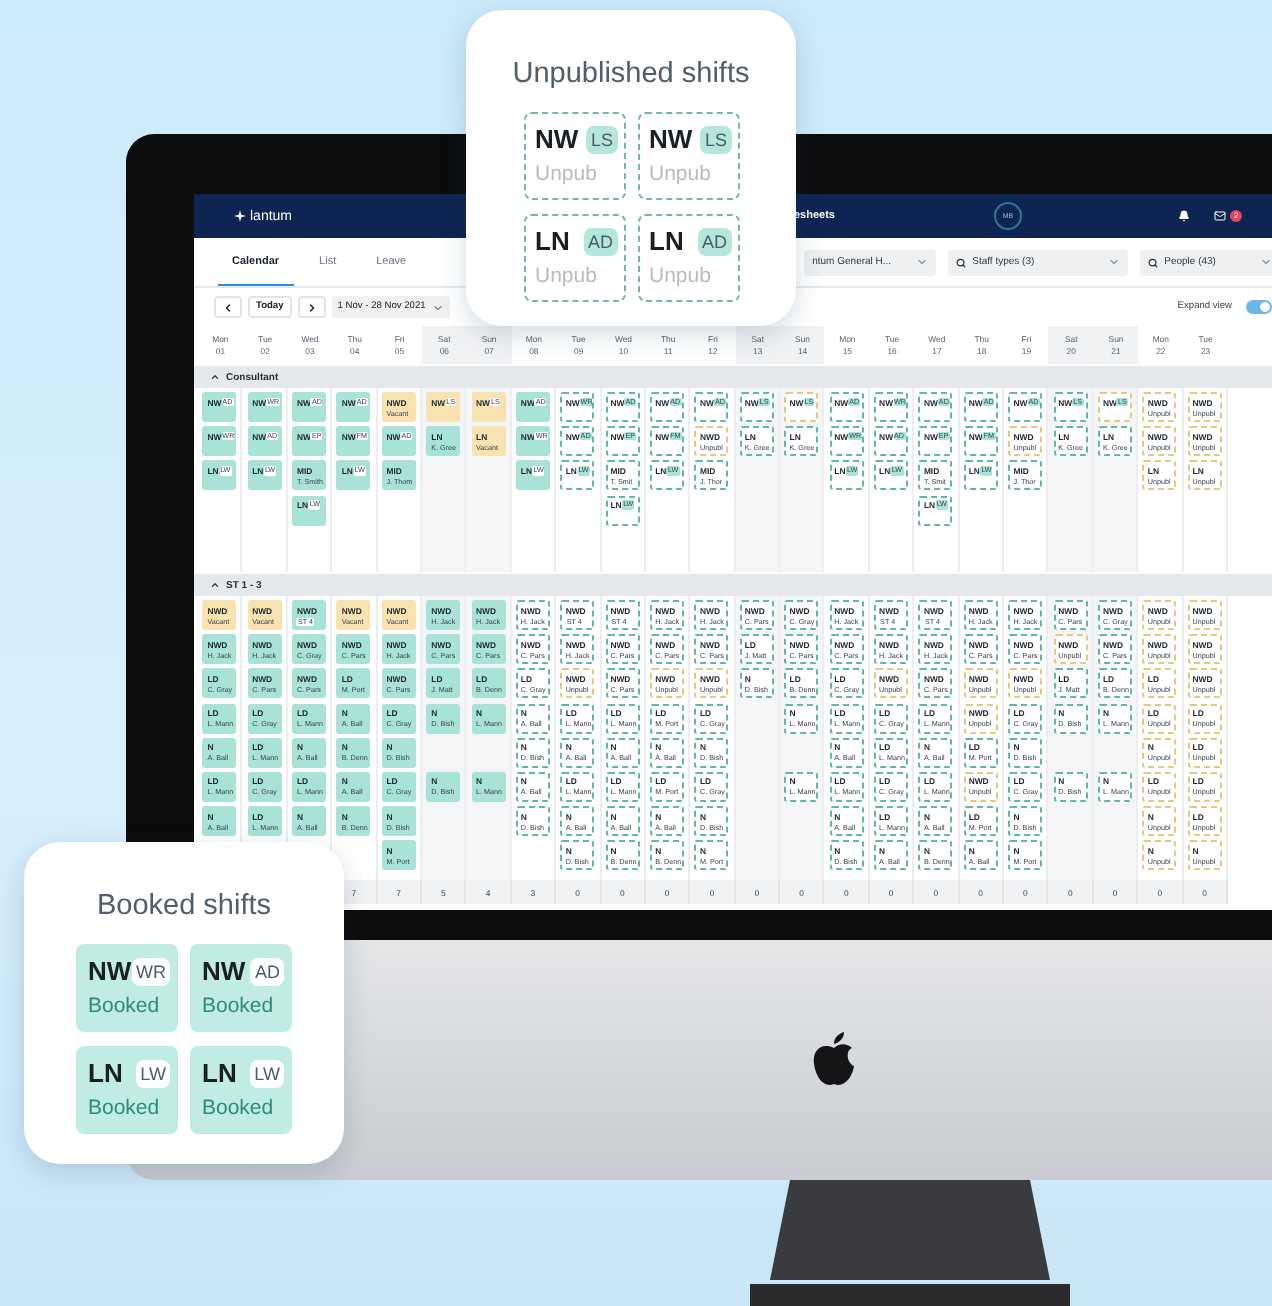 This screenshot has width=1272, height=1306. I want to click on shift-card: NW AD Booked, so click(241, 988).